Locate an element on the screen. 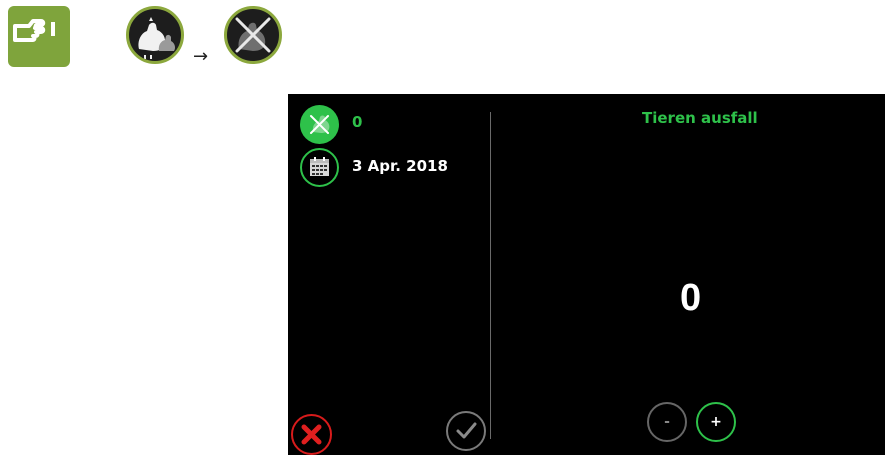 This screenshot has width=885, height=455. date-value: 3 Apr. 2018 is located at coordinates (400, 166).